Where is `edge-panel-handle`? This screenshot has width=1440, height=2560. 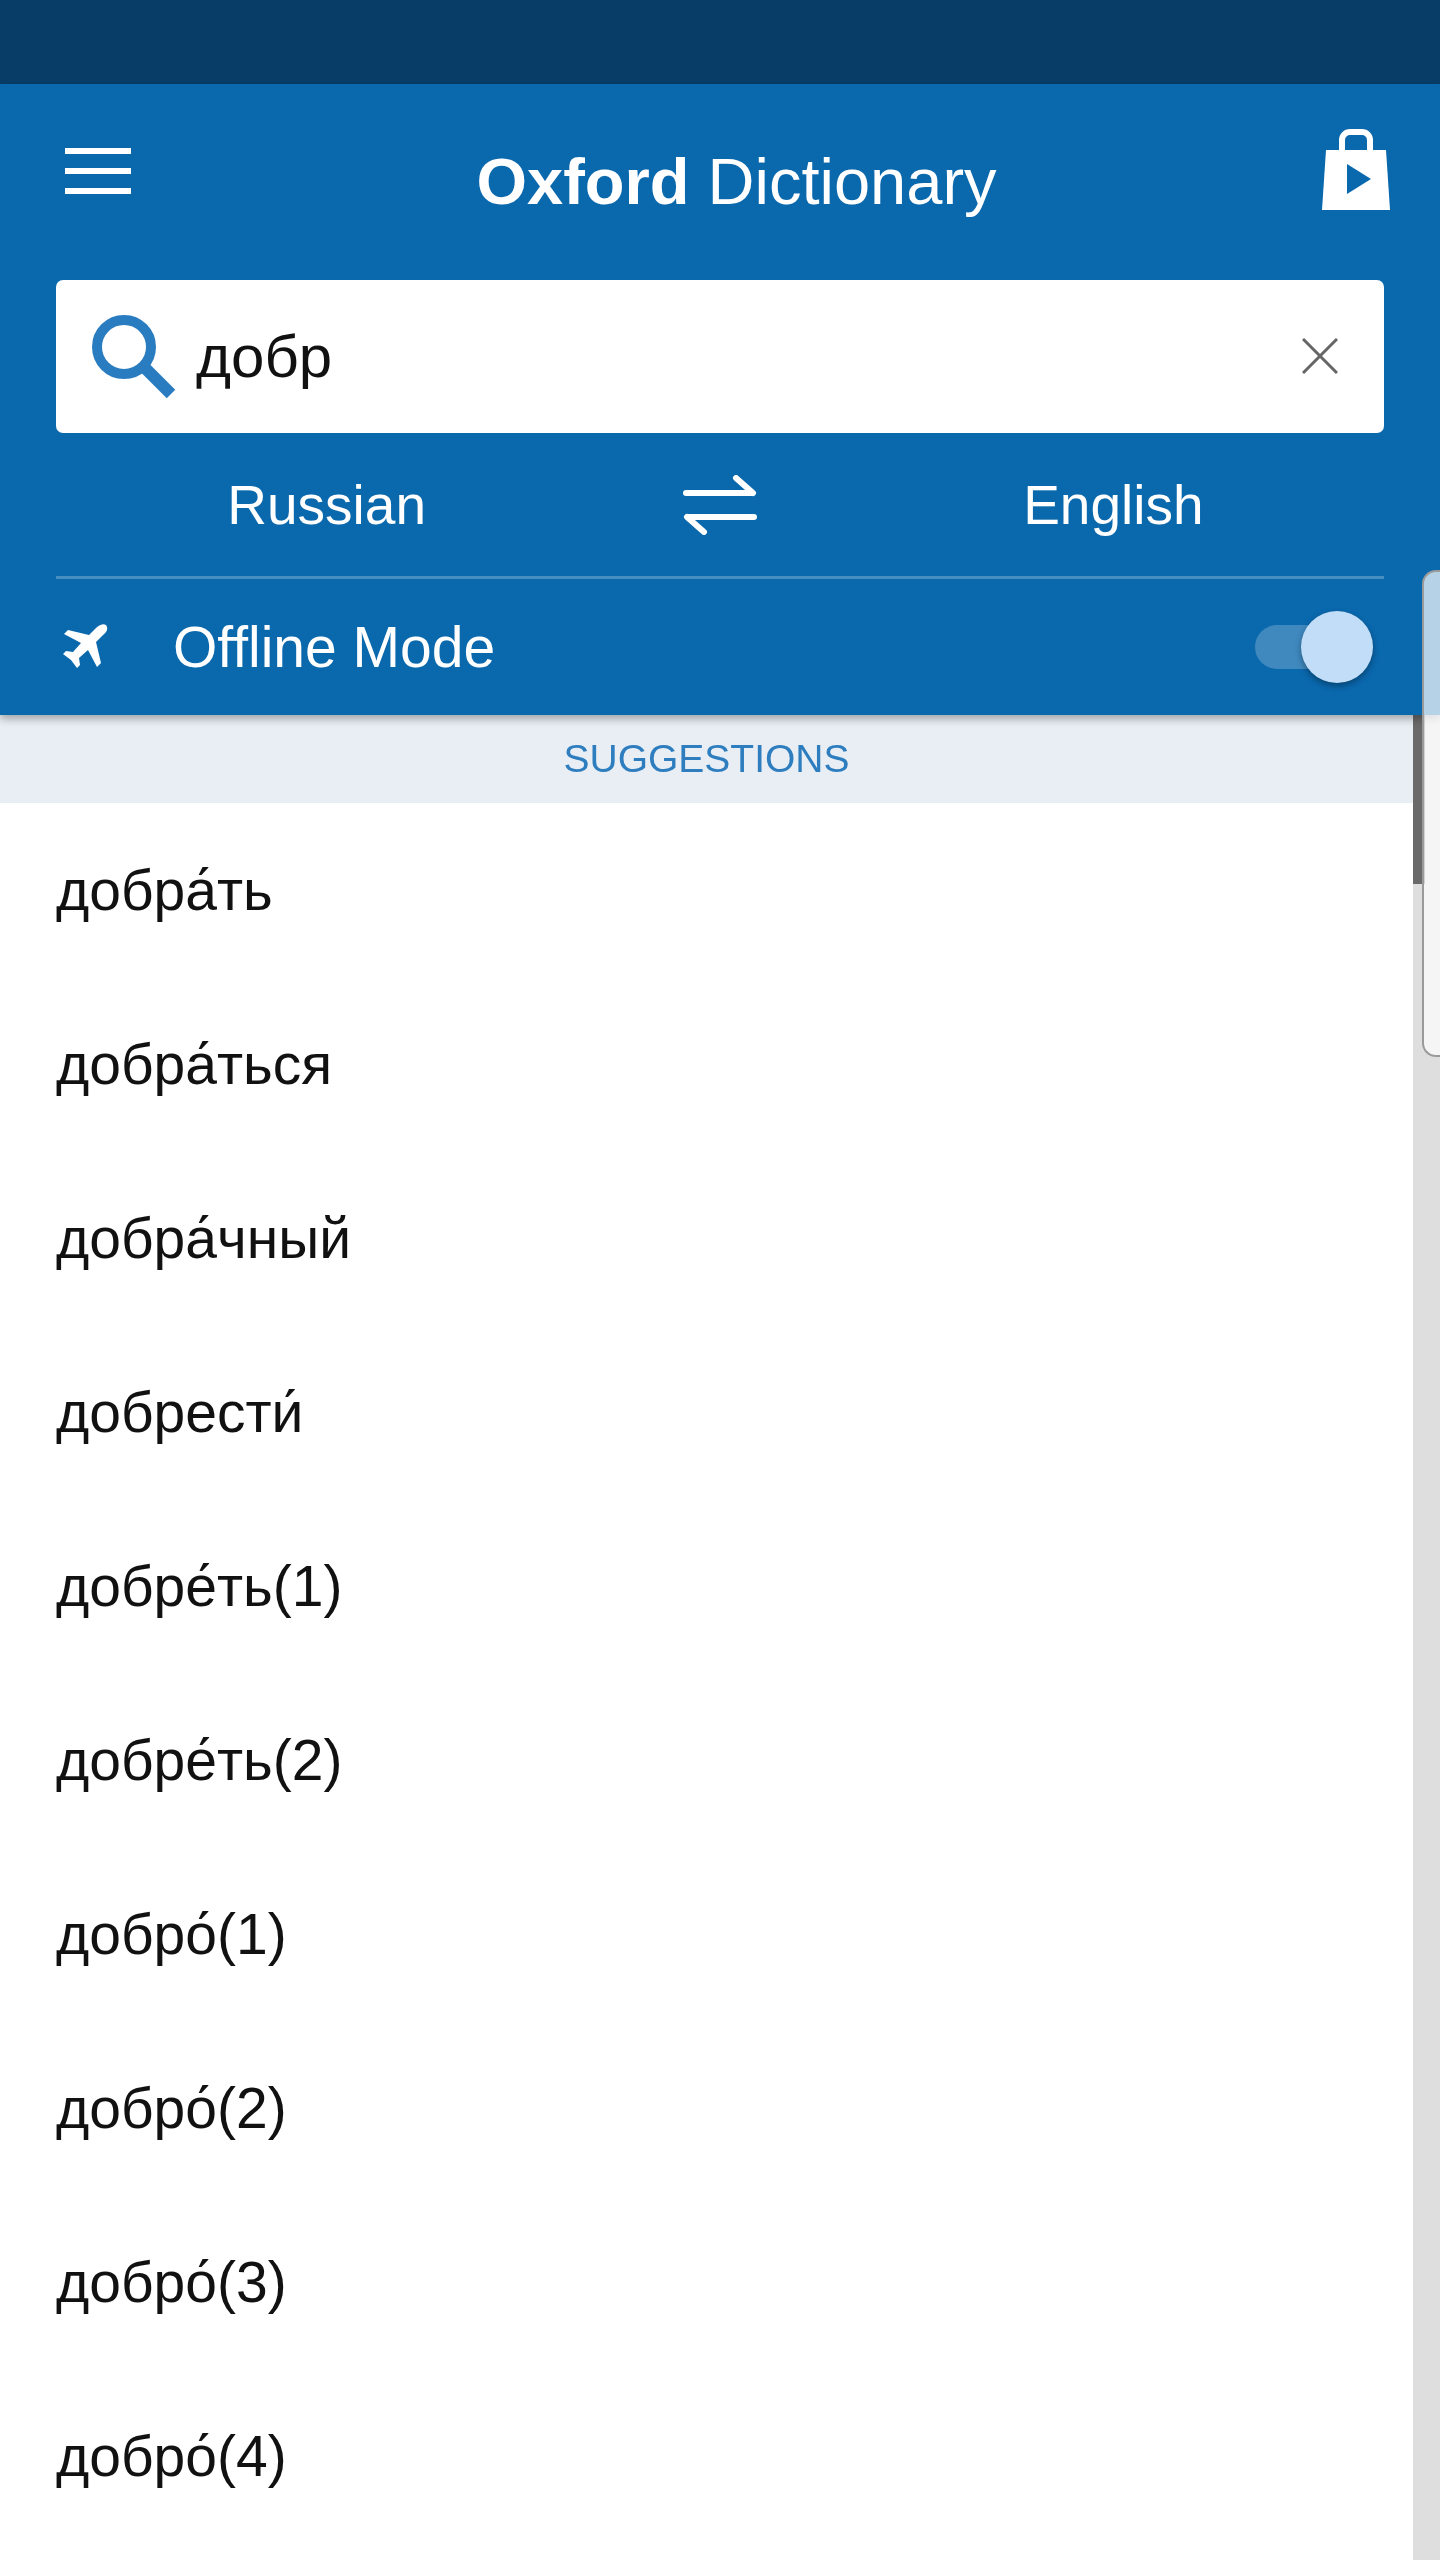 edge-panel-handle is located at coordinates (1431, 813).